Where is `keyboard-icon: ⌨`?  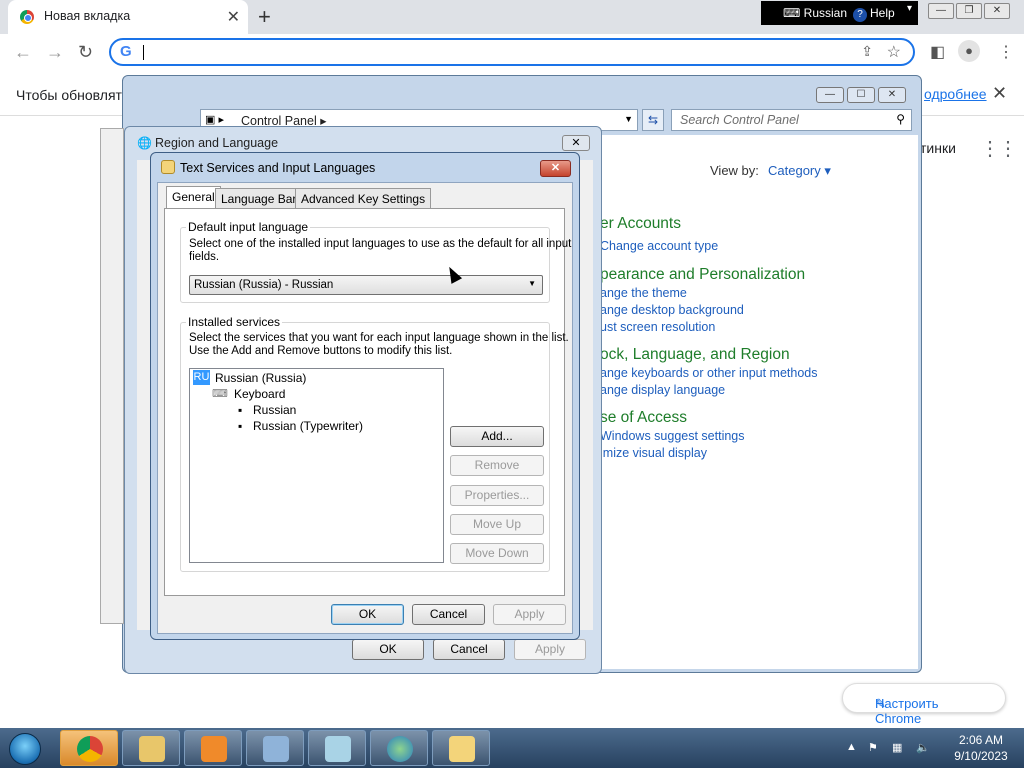 keyboard-icon: ⌨ is located at coordinates (220, 394).